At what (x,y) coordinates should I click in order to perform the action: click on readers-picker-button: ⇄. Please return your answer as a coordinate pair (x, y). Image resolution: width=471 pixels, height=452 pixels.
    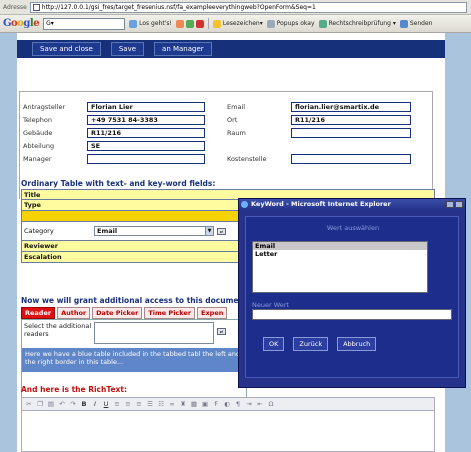
    Looking at the image, I should click on (221, 331).